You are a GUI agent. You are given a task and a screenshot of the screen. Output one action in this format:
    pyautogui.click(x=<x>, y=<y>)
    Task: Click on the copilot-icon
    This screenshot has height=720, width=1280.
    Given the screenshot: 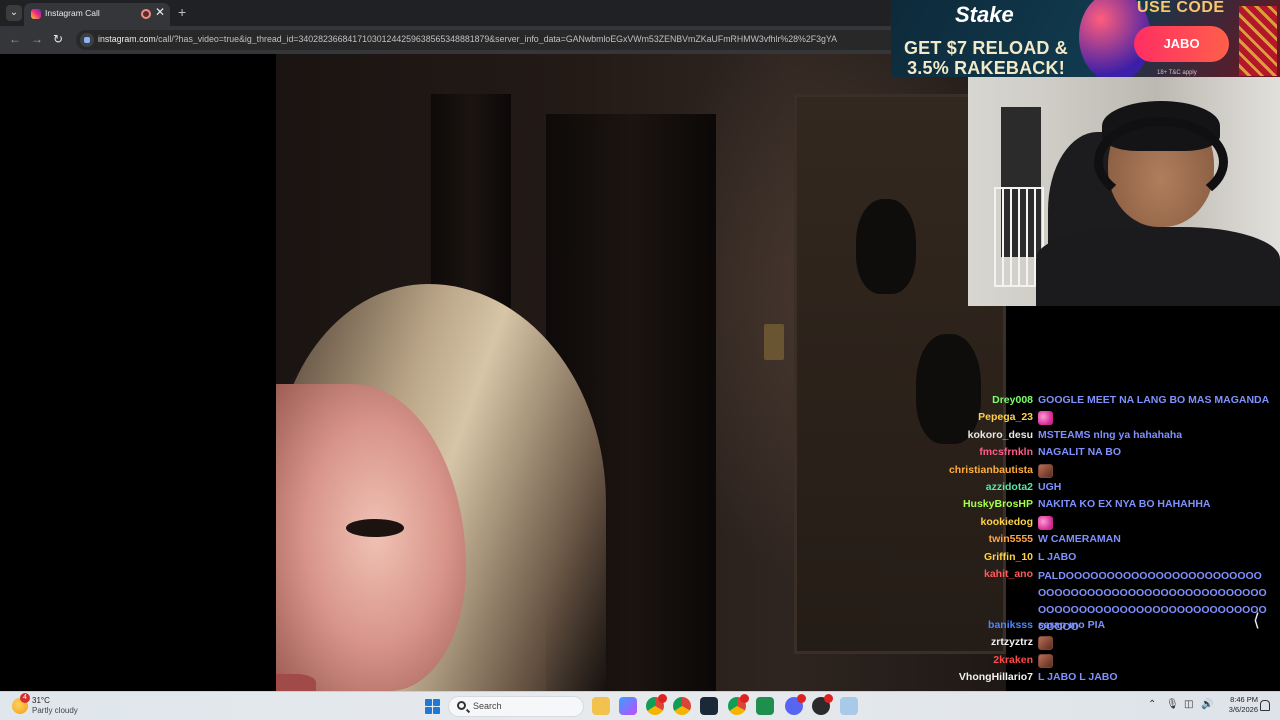 What is the action you would take?
    pyautogui.click(x=628, y=706)
    